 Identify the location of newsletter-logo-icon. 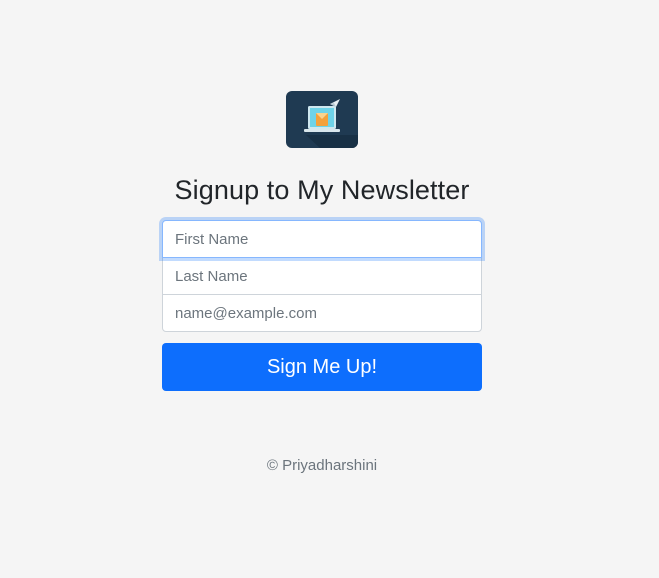
(322, 119).